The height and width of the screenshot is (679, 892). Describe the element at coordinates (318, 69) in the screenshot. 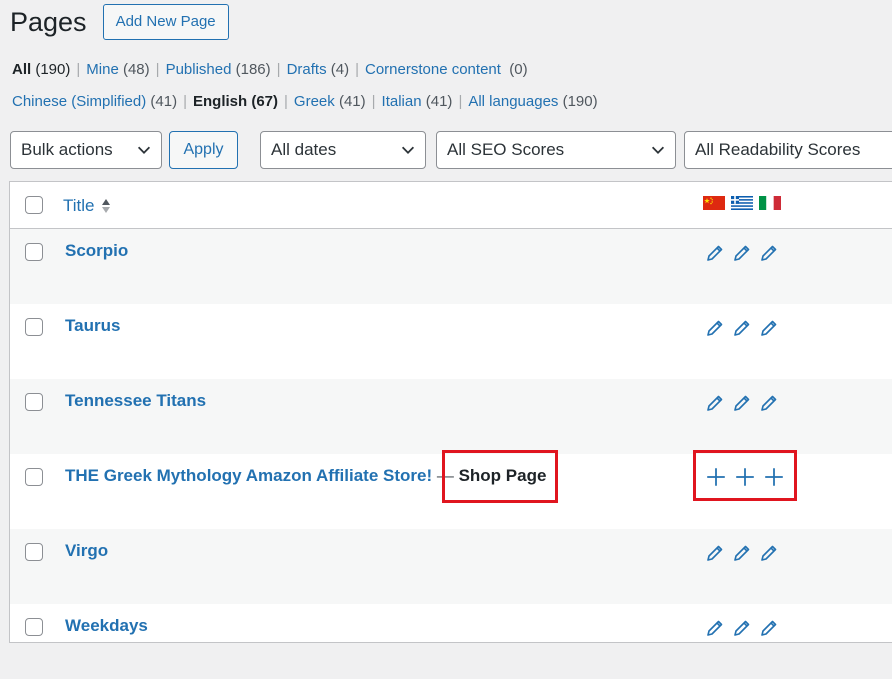

I see `filter-drafts: Drafts (4)` at that location.